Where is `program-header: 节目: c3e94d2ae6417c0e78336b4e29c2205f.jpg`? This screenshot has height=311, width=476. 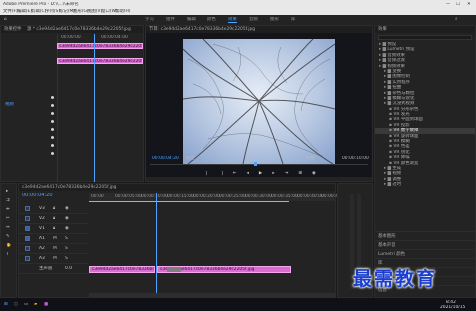 program-header: 节目: c3e94d2ae6417c0e78336b4e29c2205f.jpg is located at coordinates (259, 29).